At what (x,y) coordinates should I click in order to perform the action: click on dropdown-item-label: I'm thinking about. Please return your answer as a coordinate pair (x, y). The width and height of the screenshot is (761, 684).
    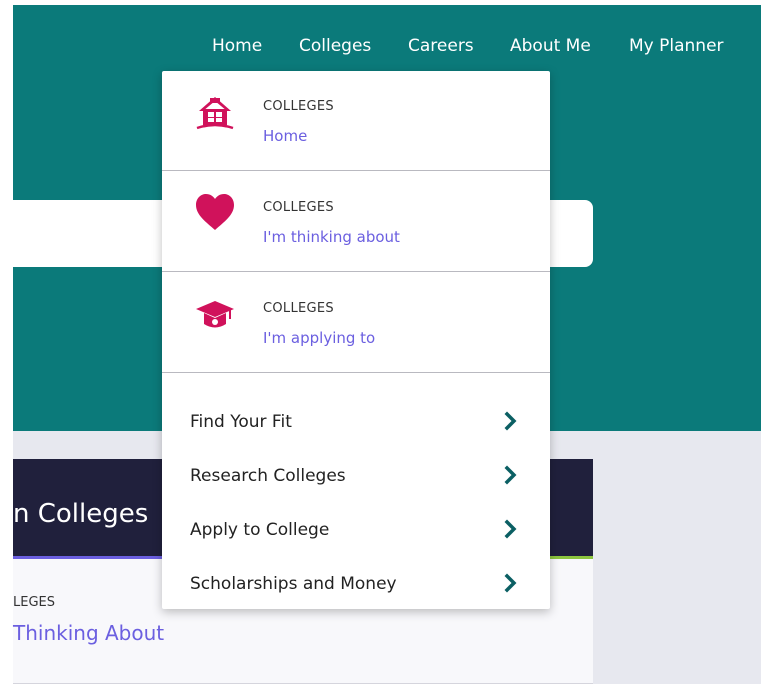
    Looking at the image, I should click on (331, 237).